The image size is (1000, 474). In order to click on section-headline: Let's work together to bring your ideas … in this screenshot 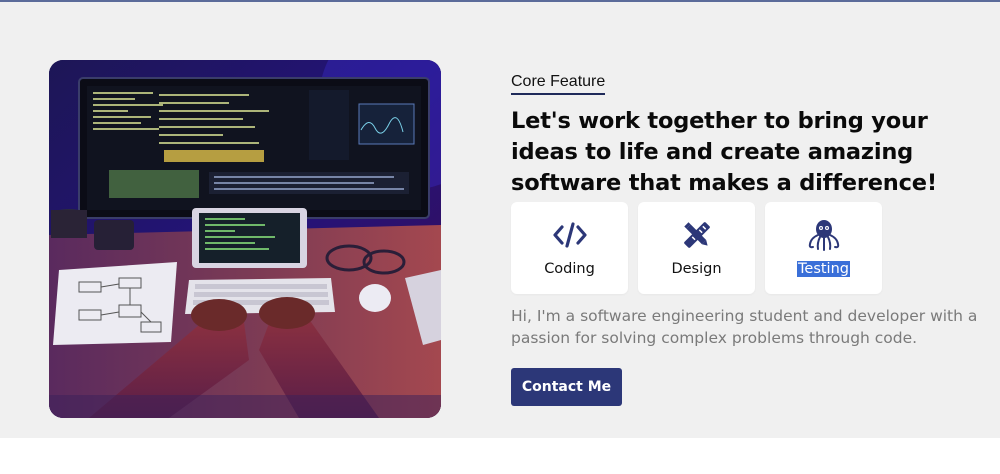, I will do `click(724, 152)`.